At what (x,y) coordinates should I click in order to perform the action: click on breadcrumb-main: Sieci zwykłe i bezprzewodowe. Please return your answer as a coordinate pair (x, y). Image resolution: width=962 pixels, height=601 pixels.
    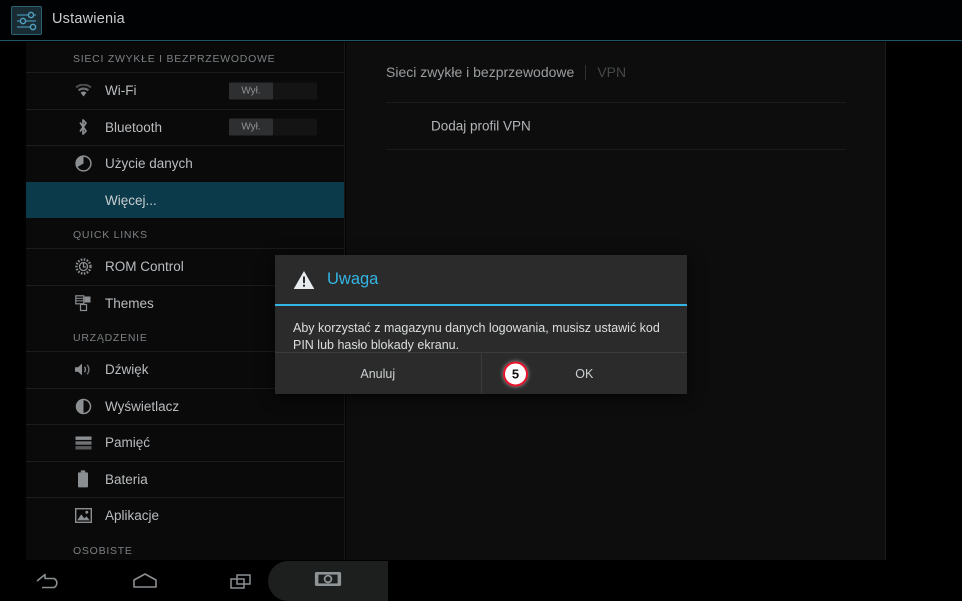
    Looking at the image, I should click on (480, 72).